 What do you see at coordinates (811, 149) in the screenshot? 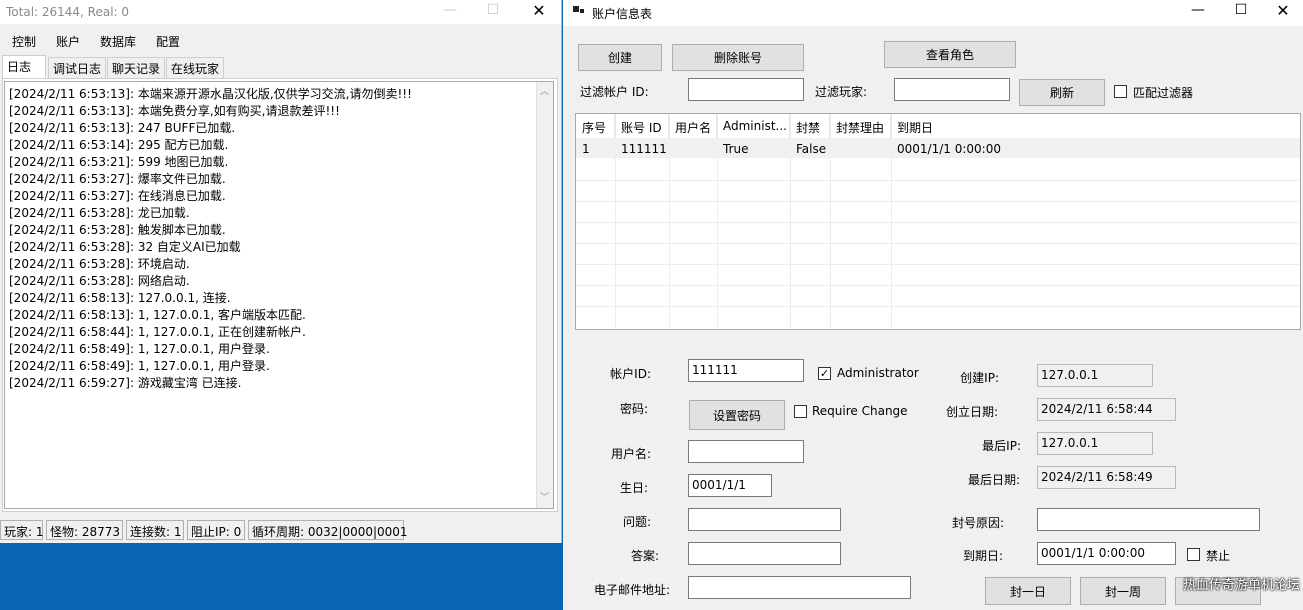
I see `cell-banned: False` at bounding box center [811, 149].